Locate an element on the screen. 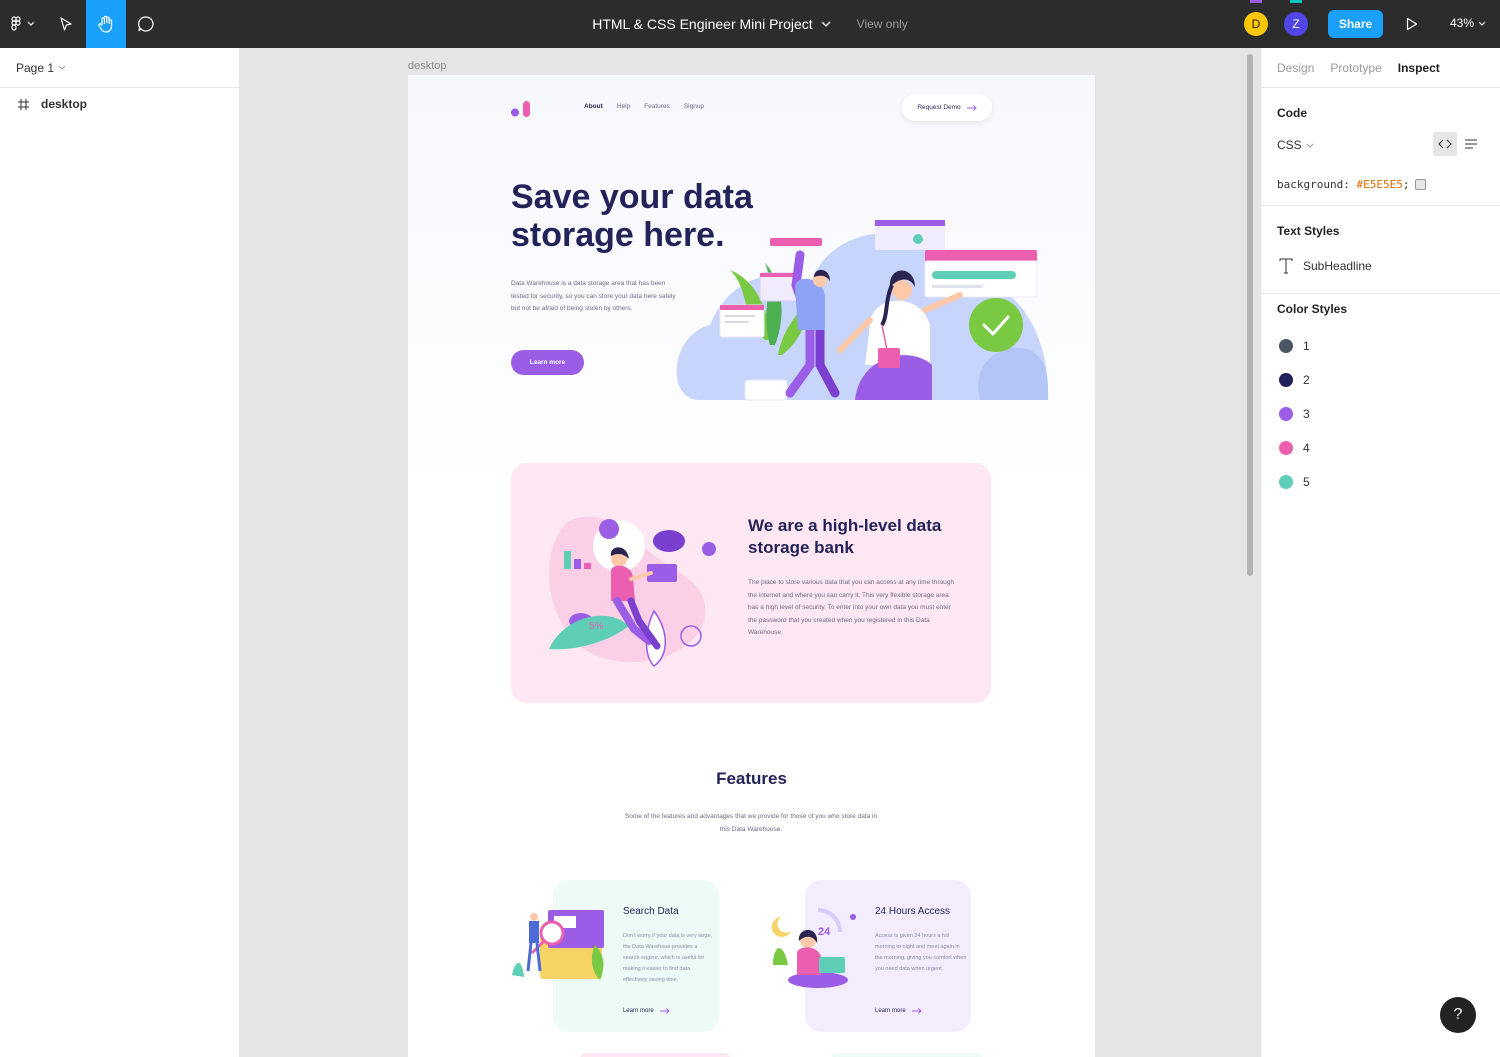 The image size is (1500, 1057). question-mark-icon: ? is located at coordinates (1458, 1014).